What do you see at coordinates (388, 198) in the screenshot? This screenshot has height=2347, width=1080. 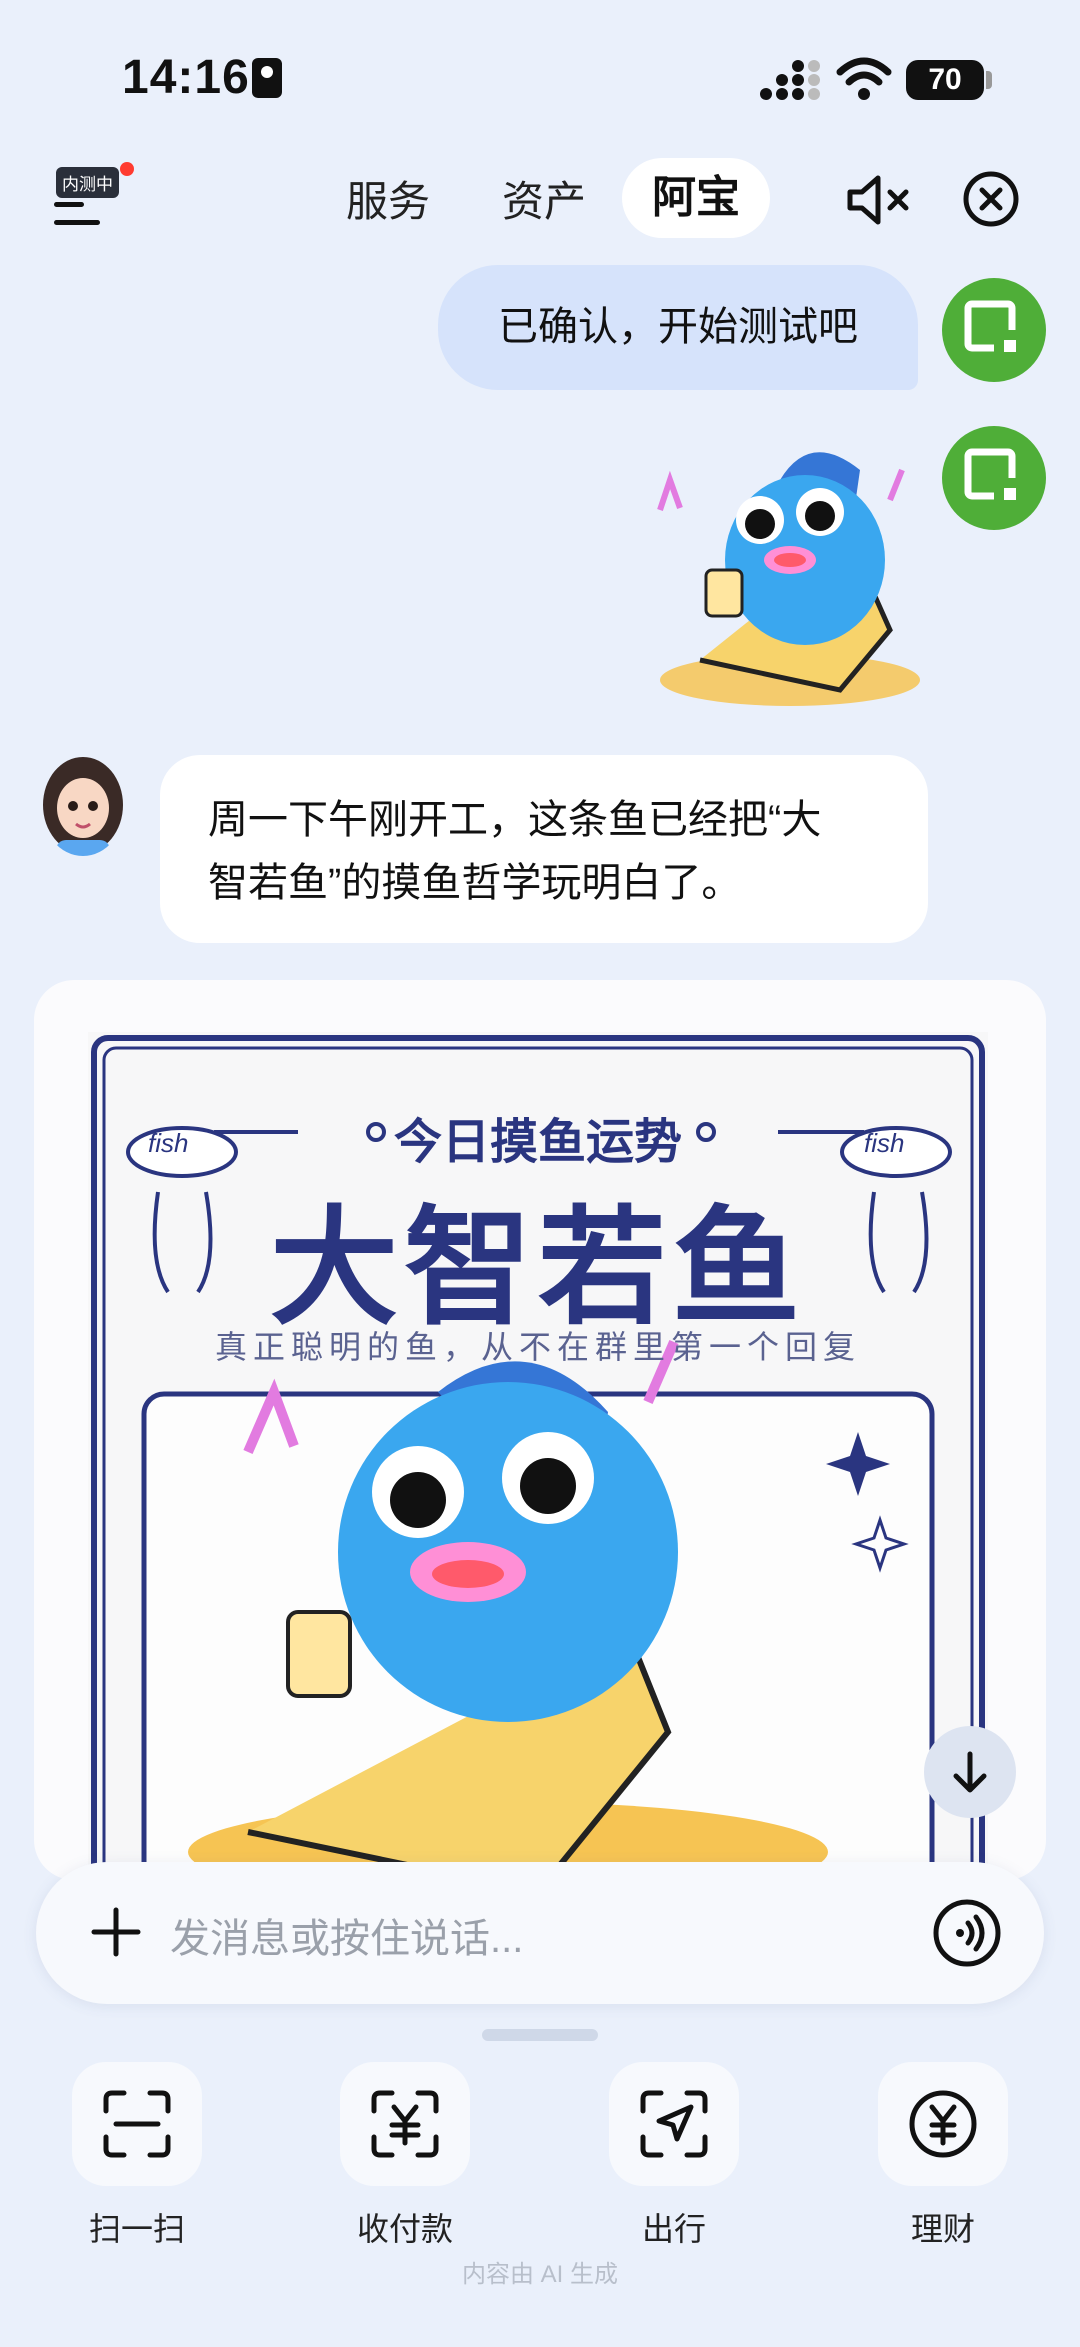 I see `tab-services: 服务` at bounding box center [388, 198].